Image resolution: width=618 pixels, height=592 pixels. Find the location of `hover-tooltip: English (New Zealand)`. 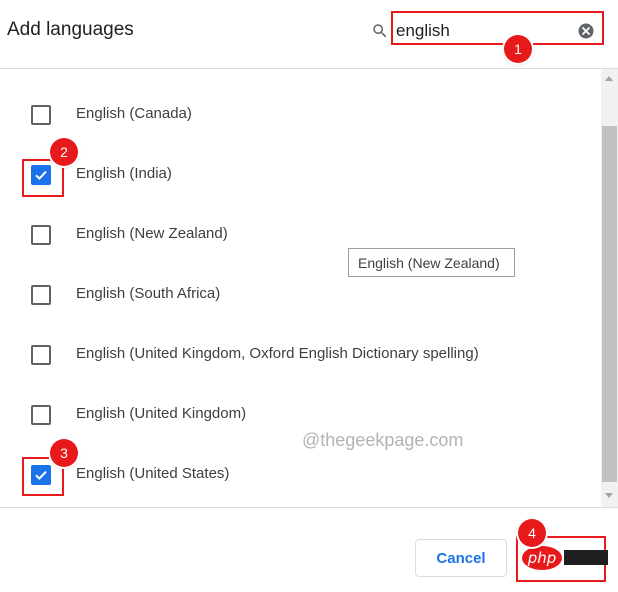

hover-tooltip: English (New Zealand) is located at coordinates (431, 262).